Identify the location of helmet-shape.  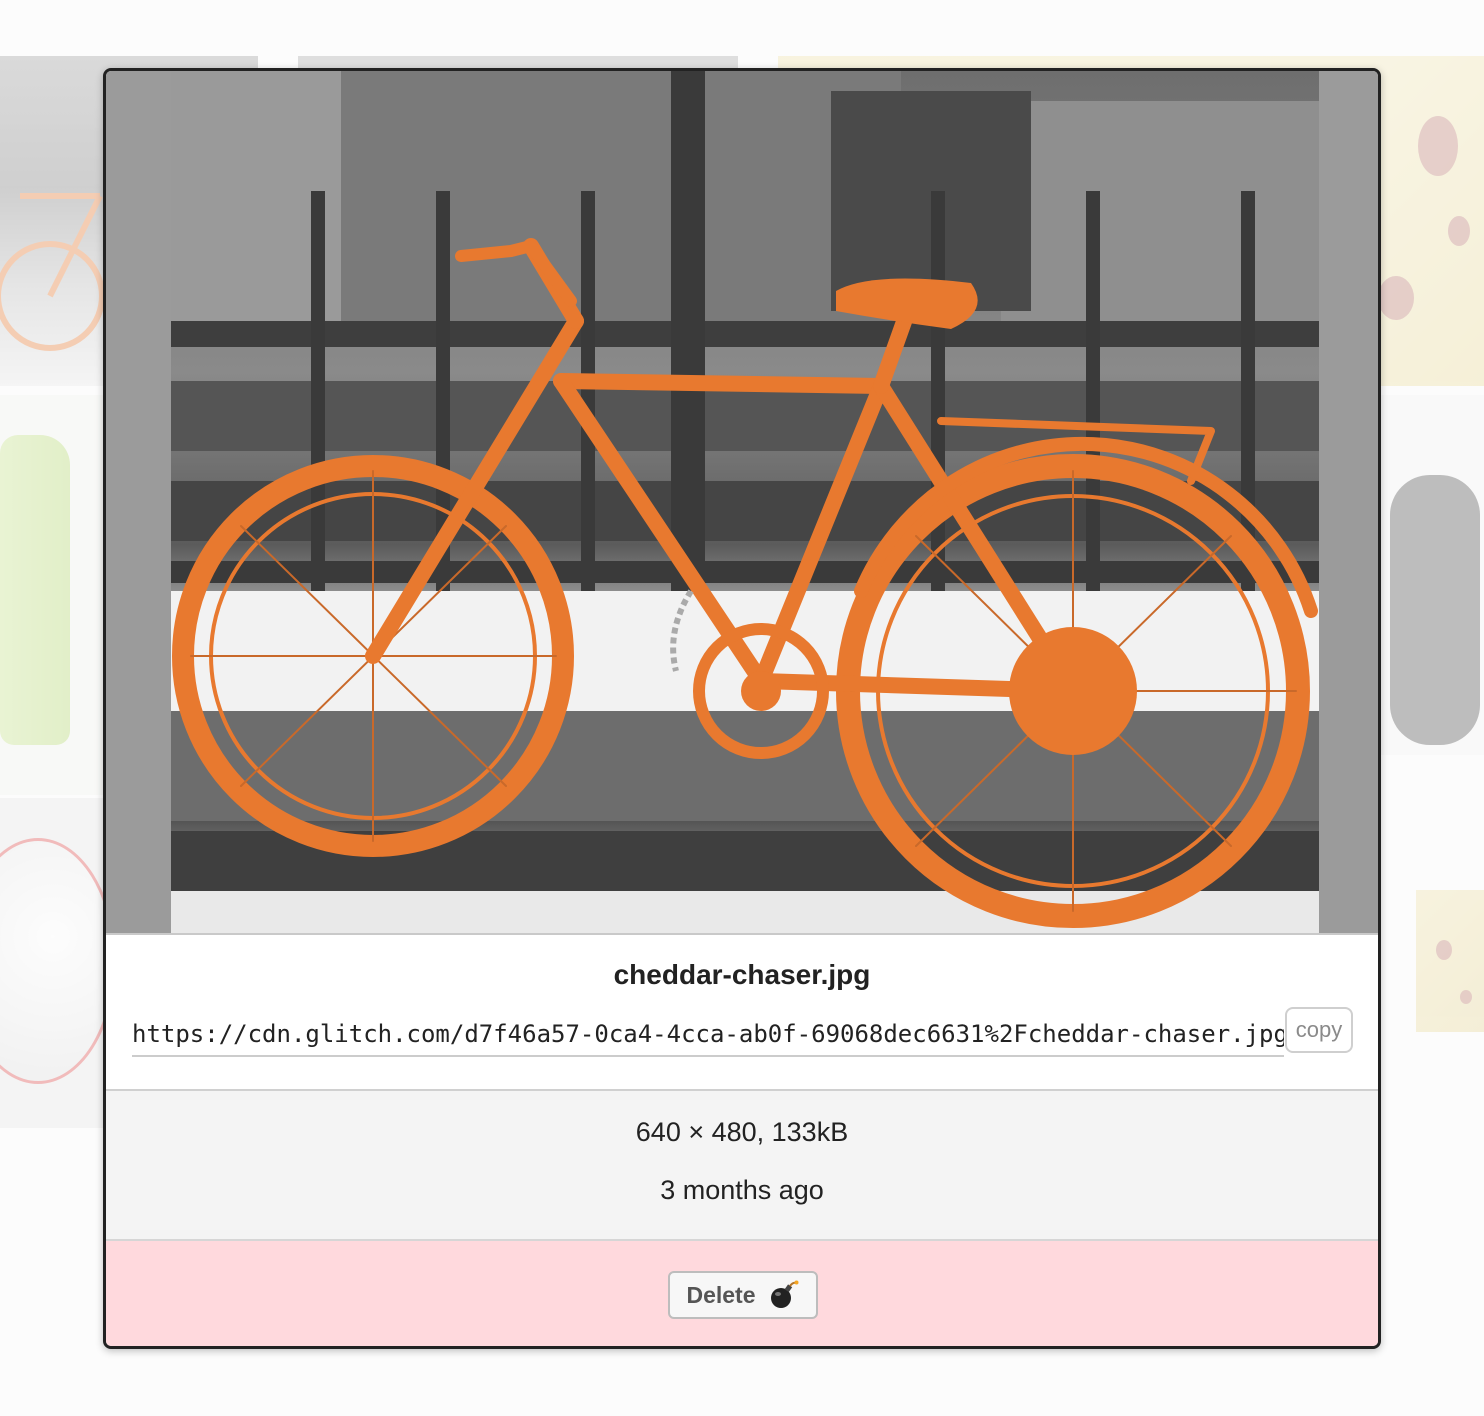
(52, 961).